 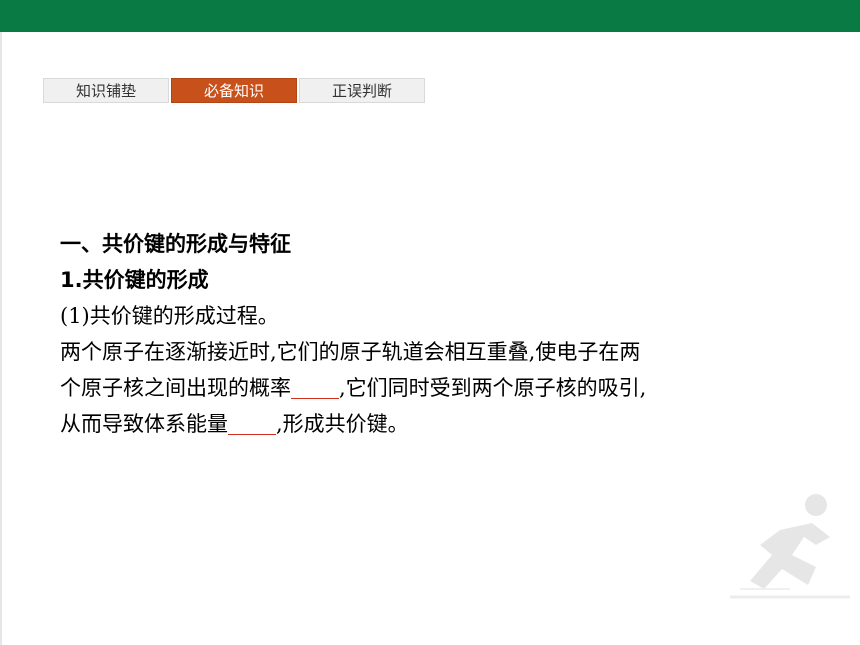 I want to click on tab-bar: 知识铺垫 必备知识 正误判断, so click(x=234, y=90).